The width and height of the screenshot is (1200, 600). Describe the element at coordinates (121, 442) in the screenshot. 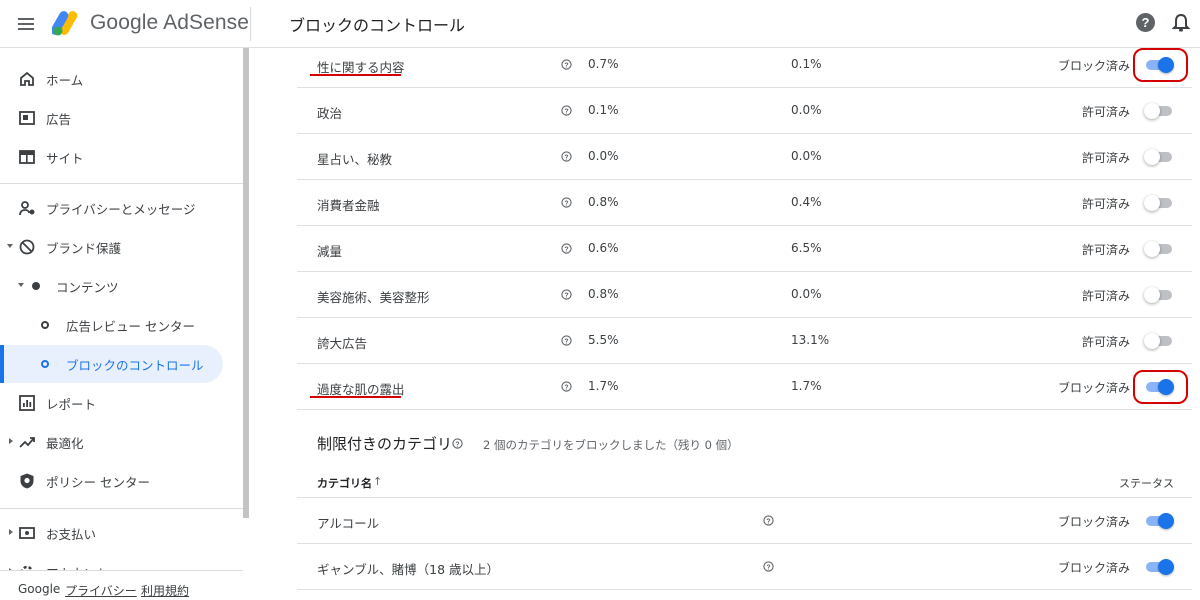

I see `sidebar-item-optimization: 最適化` at that location.